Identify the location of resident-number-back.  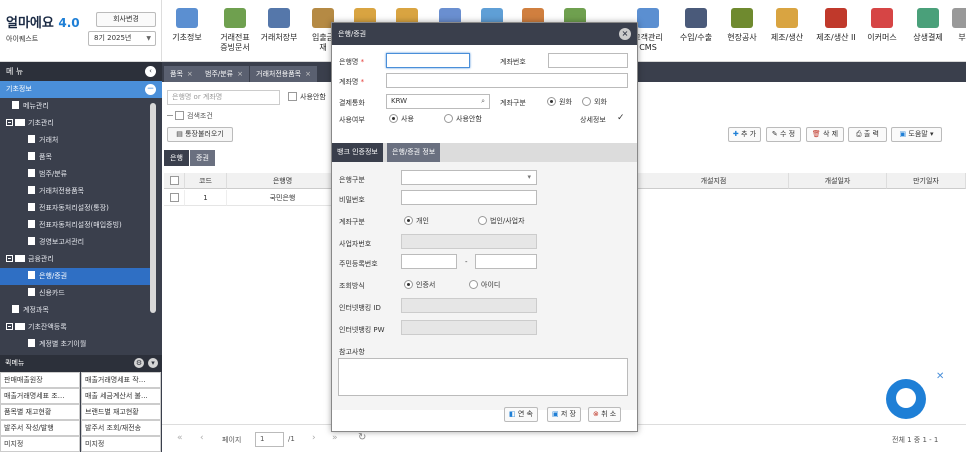
(506, 261).